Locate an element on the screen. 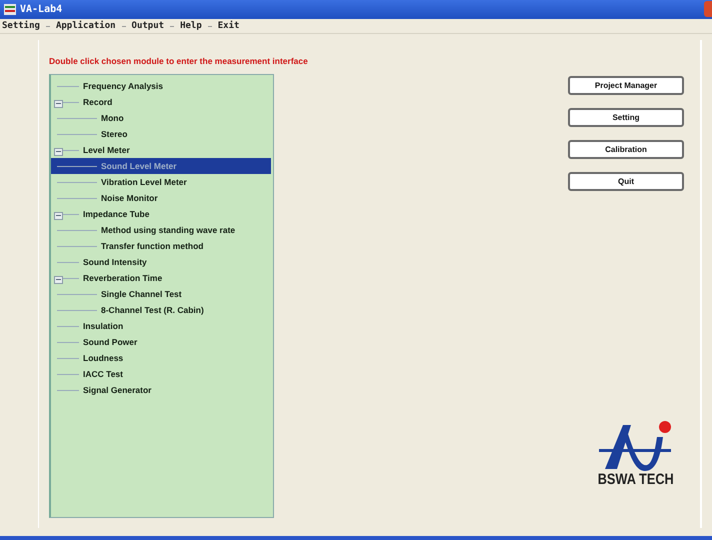 The height and width of the screenshot is (540, 712). tree-item: Sound Power is located at coordinates (110, 342).